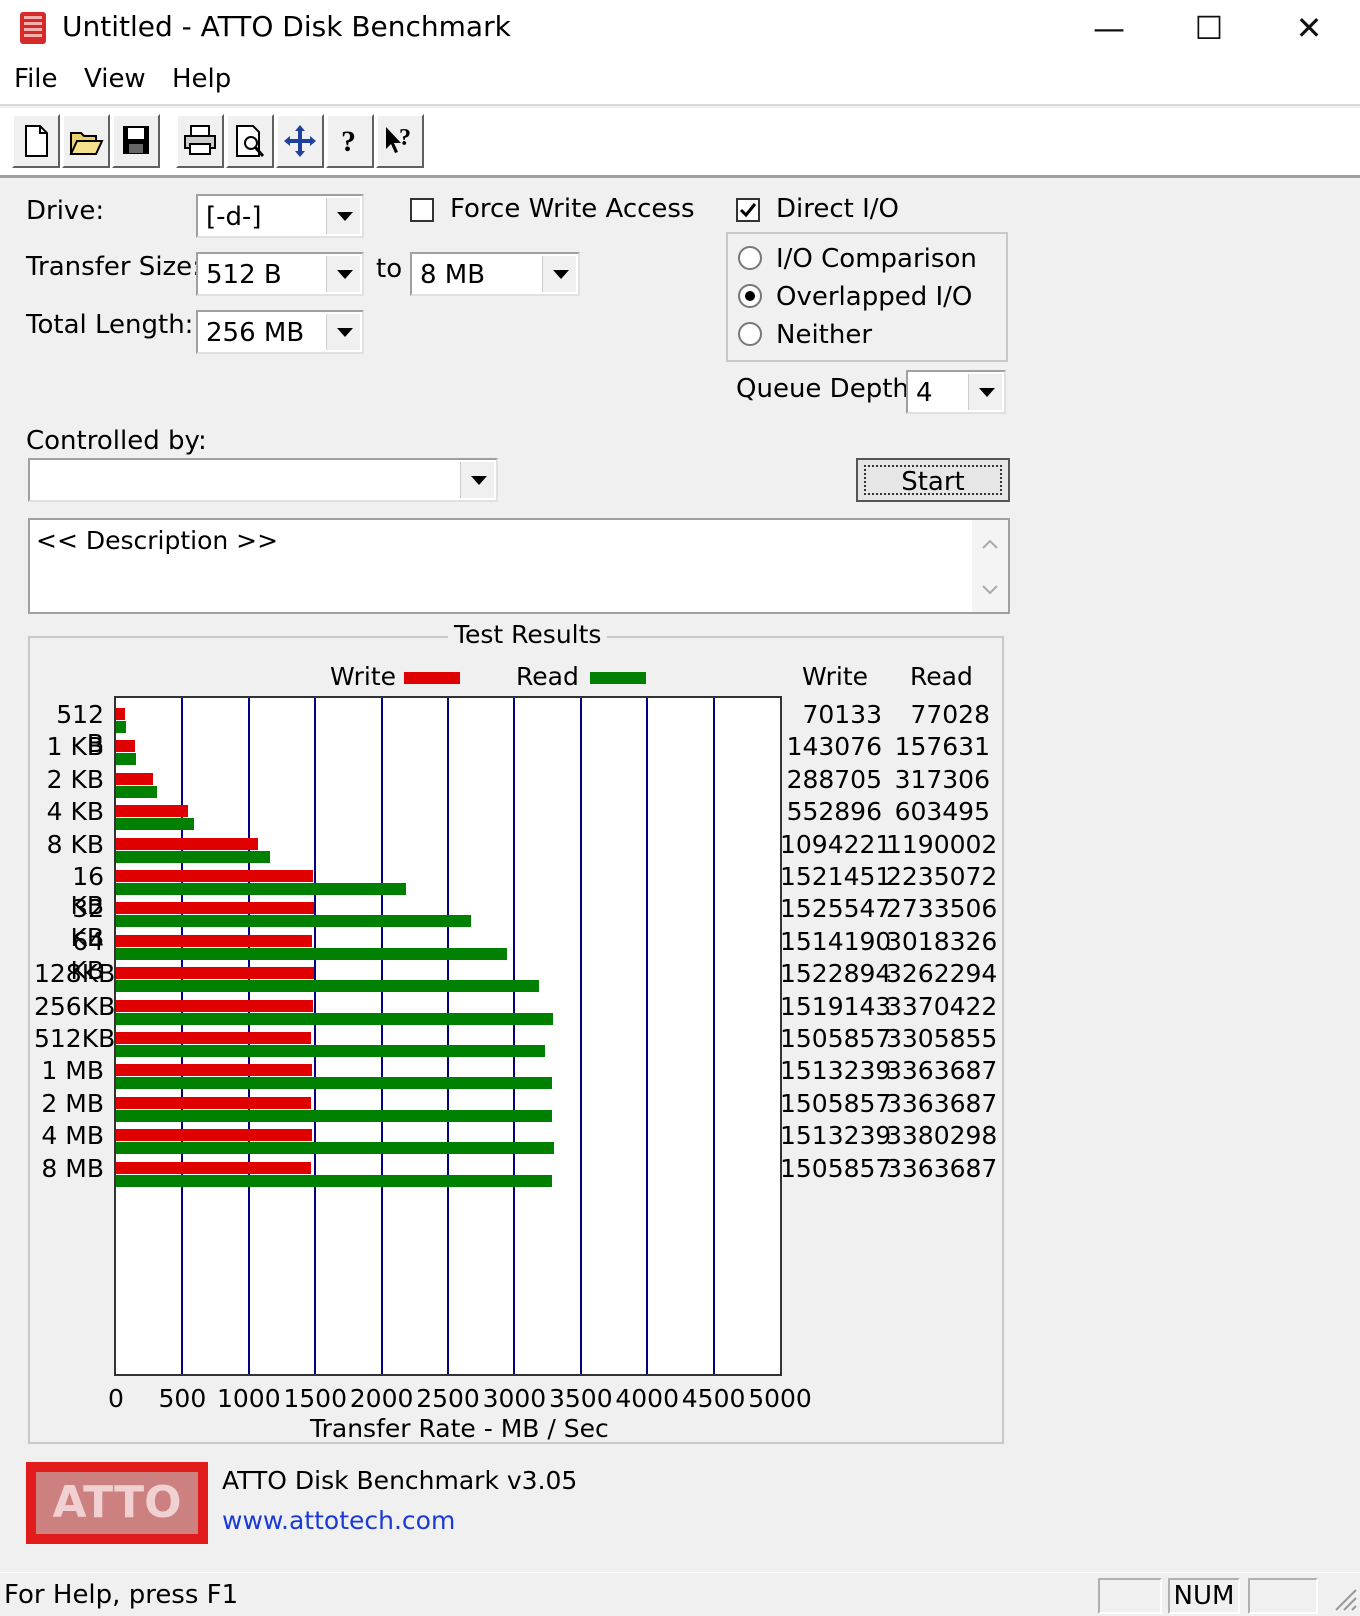  Describe the element at coordinates (942, 1006) in the screenshot. I see `read-value: 3370422` at that location.